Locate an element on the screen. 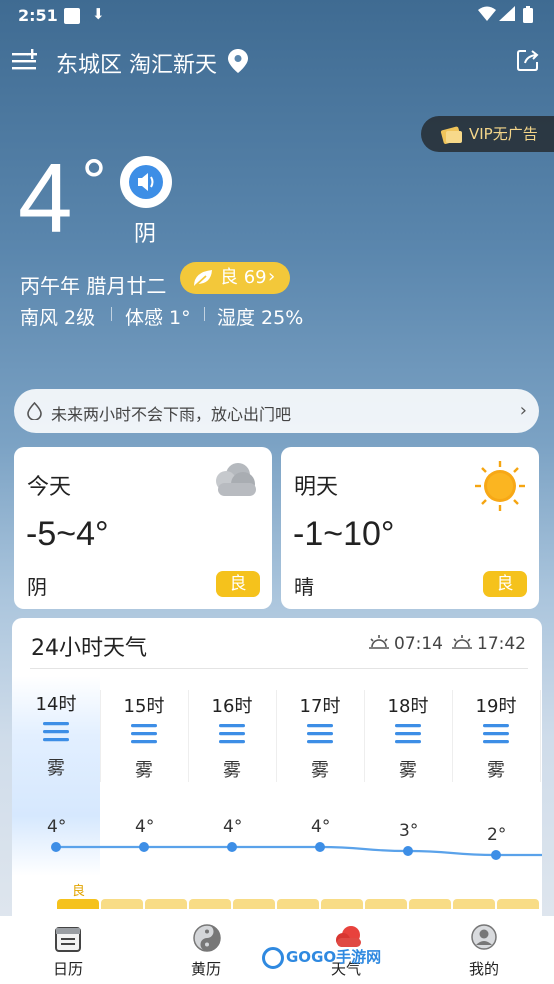 The width and height of the screenshot is (554, 984). today-temp-range: -5~4° is located at coordinates (67, 534).